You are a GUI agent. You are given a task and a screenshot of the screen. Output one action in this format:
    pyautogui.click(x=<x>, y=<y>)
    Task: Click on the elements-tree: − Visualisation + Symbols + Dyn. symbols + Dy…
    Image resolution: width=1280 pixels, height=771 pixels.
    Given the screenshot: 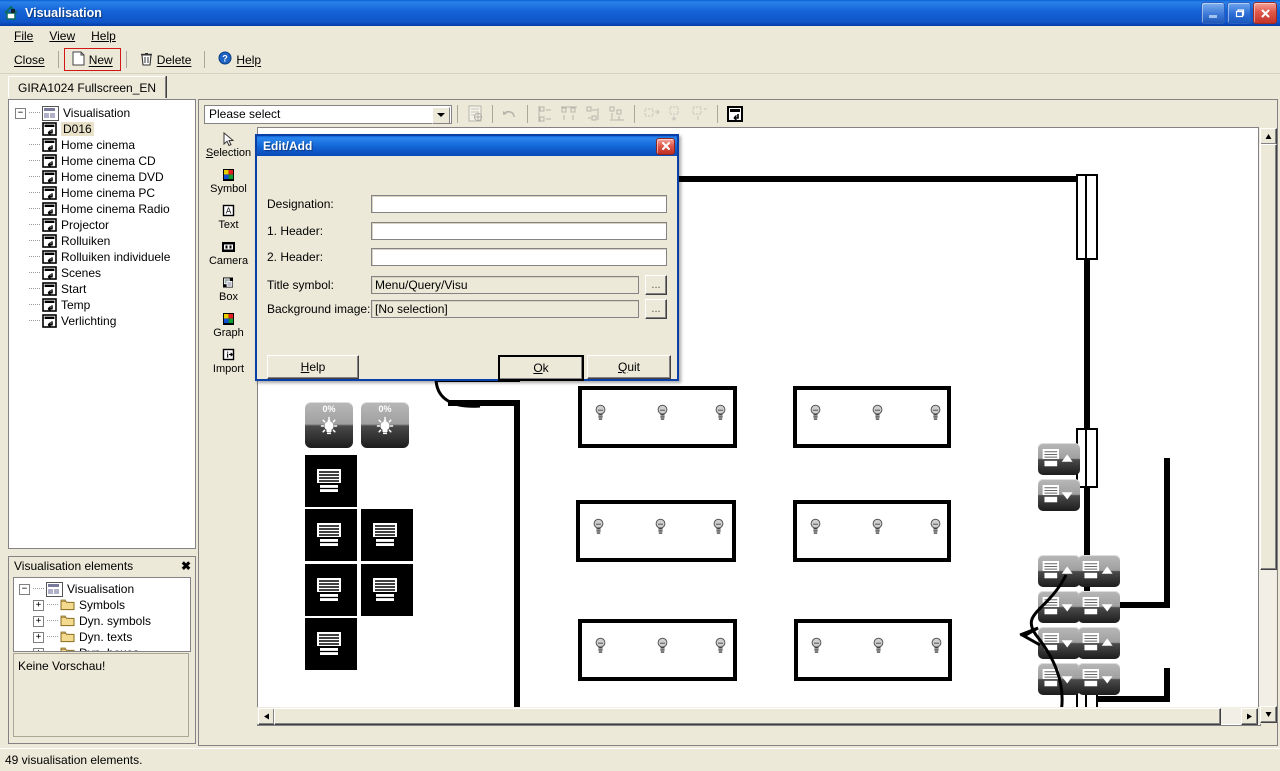 What is the action you would take?
    pyautogui.click(x=102, y=614)
    